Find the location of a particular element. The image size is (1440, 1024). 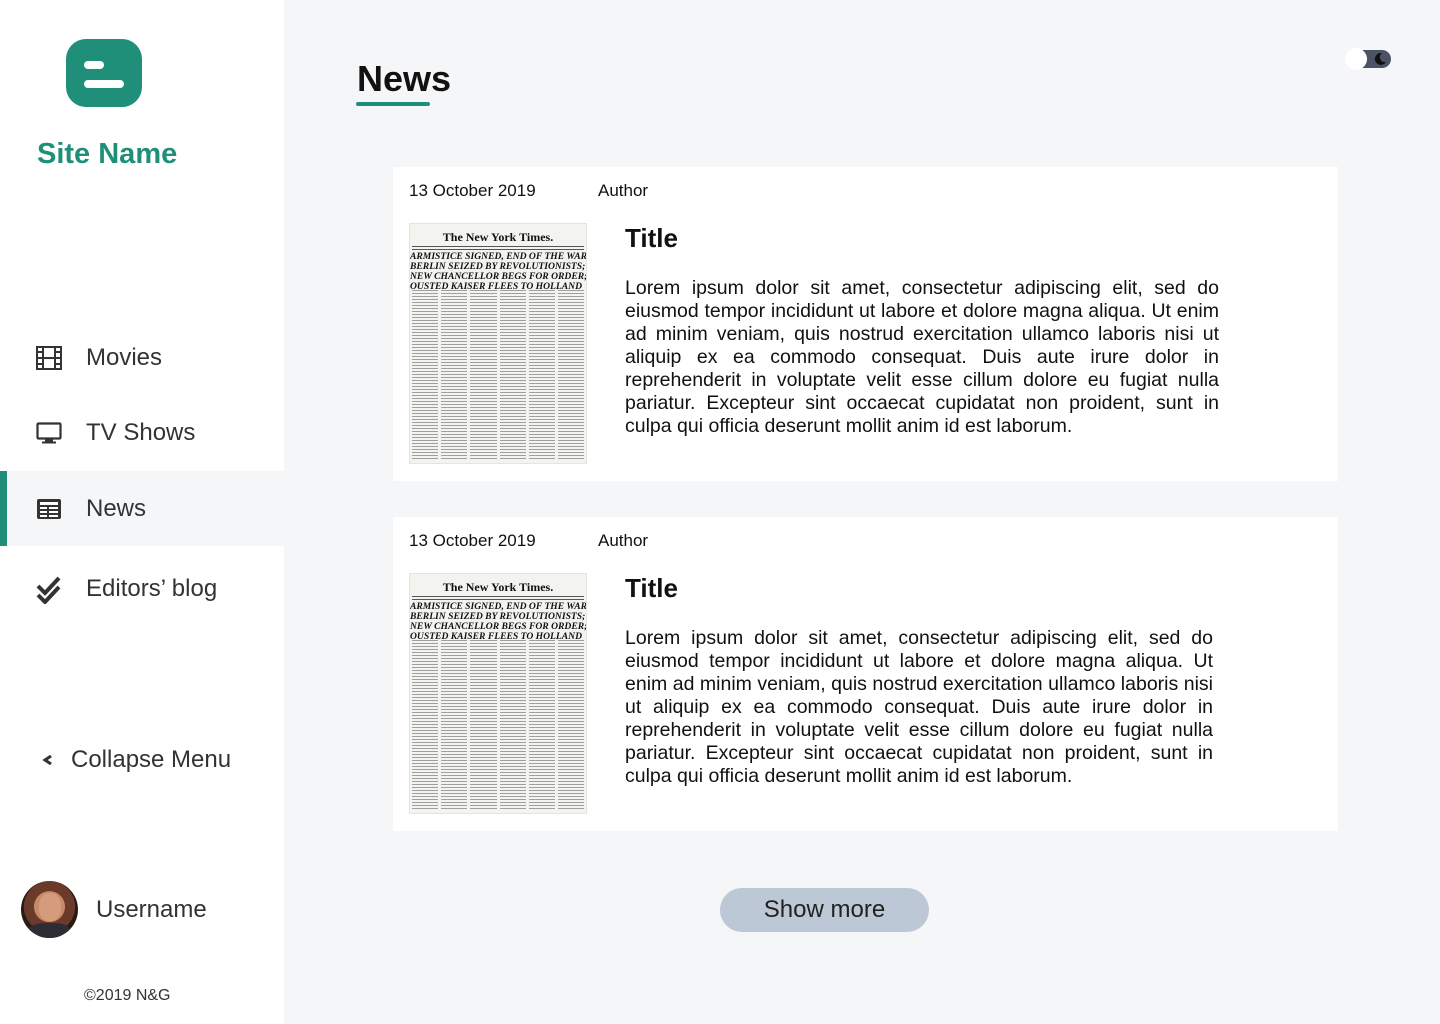

show-more-button: Show more is located at coordinates (824, 910).